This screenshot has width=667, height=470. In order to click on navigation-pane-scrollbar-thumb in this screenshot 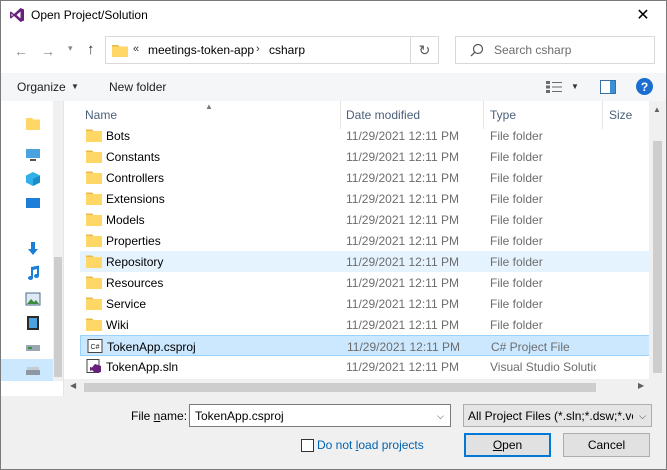, I will do `click(58, 317)`.